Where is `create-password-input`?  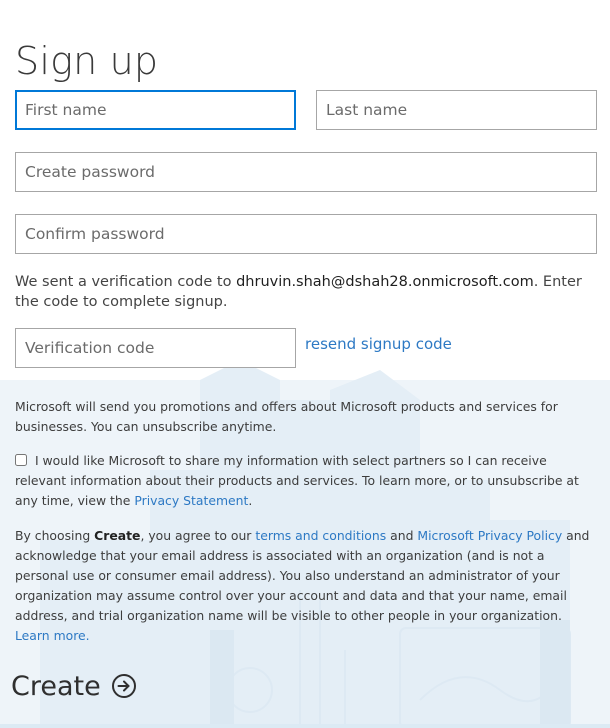
create-password-input is located at coordinates (306, 172).